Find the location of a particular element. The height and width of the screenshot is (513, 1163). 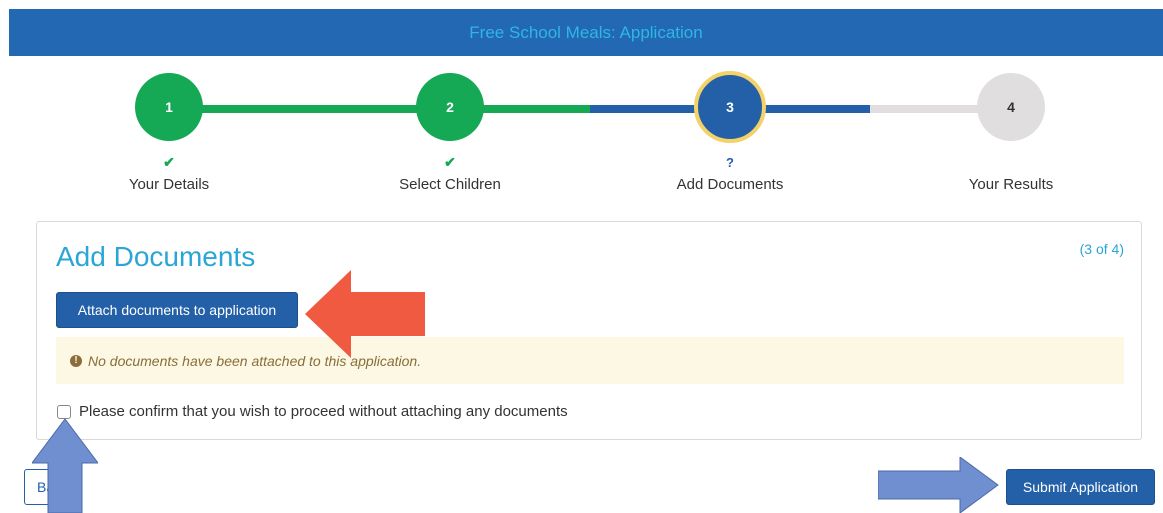

confirm-checkbox is located at coordinates (64, 411).